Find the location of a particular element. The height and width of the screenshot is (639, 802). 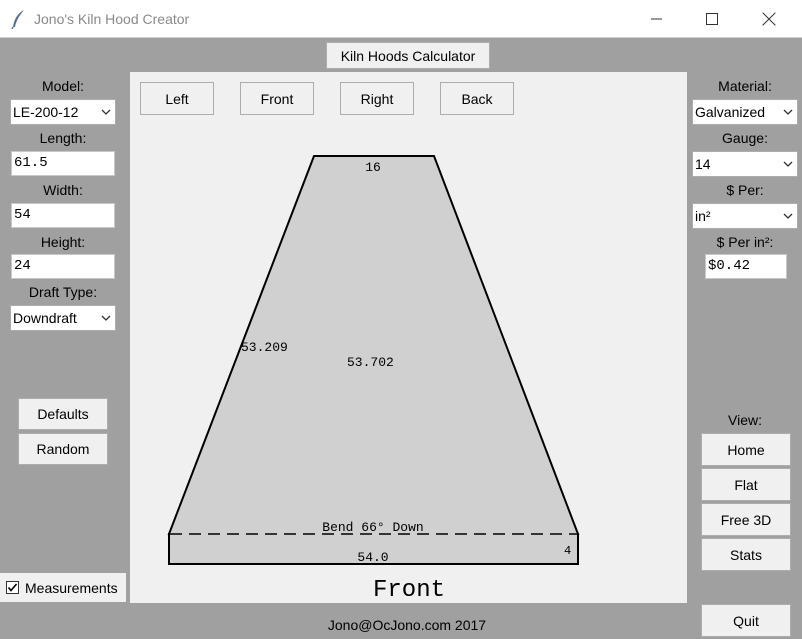

material-select: Galvanized is located at coordinates (745, 112).